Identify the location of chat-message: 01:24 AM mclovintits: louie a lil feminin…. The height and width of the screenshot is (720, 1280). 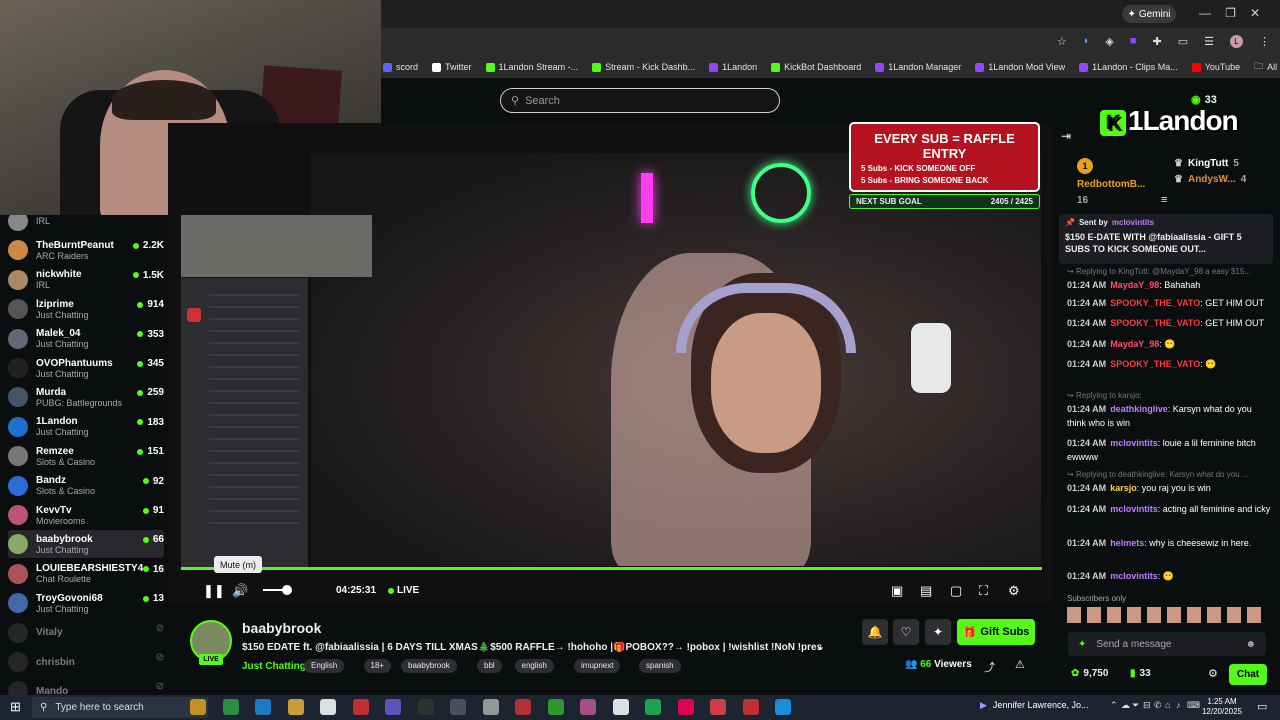
(1170, 450).